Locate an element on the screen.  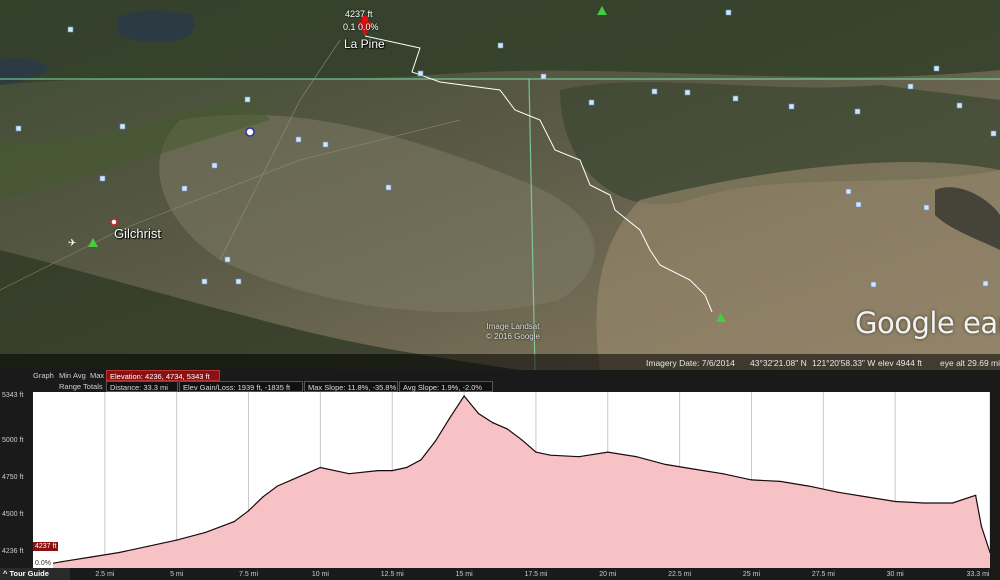
min-option: Min is located at coordinates (65, 375).